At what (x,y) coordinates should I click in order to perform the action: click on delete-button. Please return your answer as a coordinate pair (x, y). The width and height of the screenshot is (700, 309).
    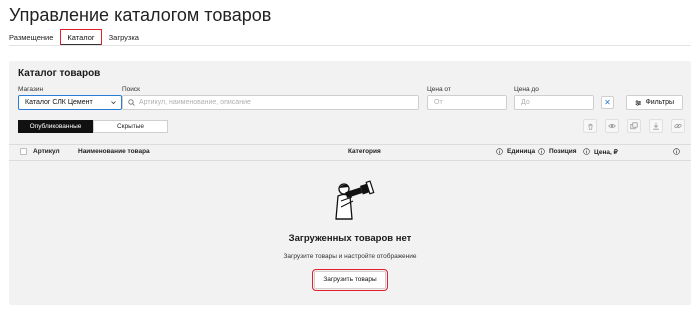
    Looking at the image, I should click on (590, 126).